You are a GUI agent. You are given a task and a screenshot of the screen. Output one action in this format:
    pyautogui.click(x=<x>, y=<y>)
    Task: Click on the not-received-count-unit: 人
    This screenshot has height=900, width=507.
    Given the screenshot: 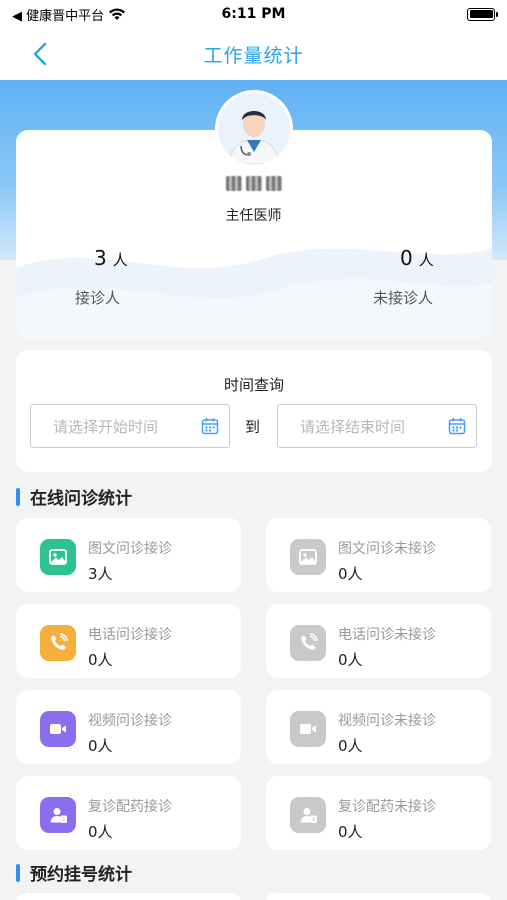 What is the action you would take?
    pyautogui.click(x=426, y=260)
    